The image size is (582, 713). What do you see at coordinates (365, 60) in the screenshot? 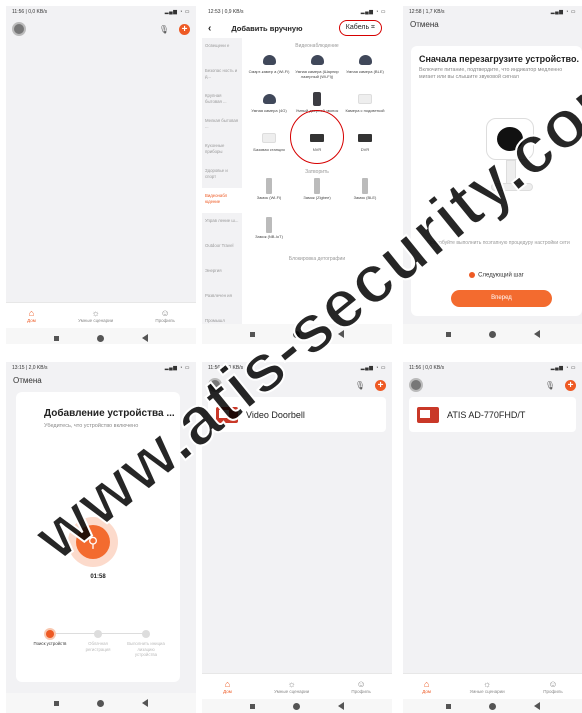
I see `camera-icon` at bounding box center [365, 60].